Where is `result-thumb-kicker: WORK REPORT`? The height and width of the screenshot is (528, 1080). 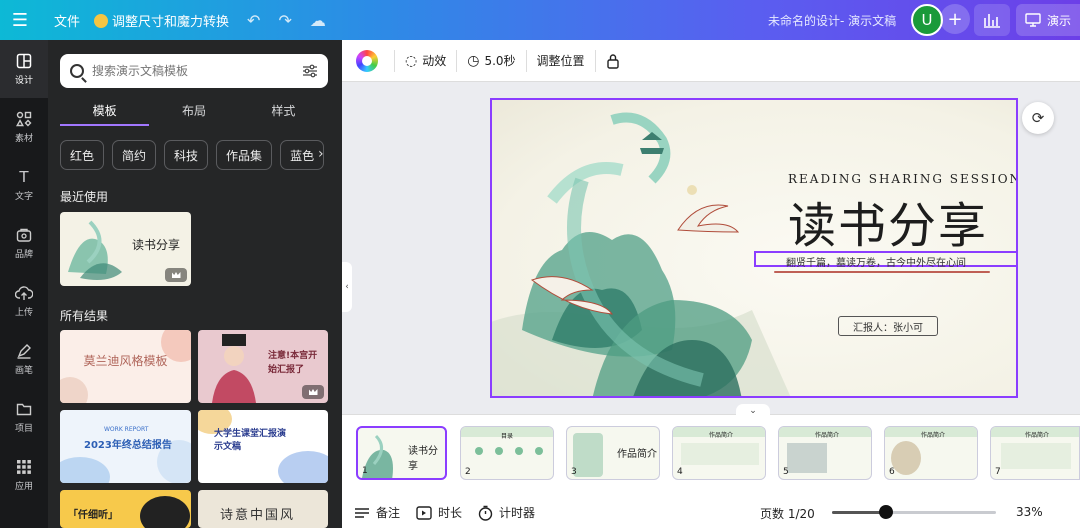 result-thumb-kicker: WORK REPORT is located at coordinates (126, 429).